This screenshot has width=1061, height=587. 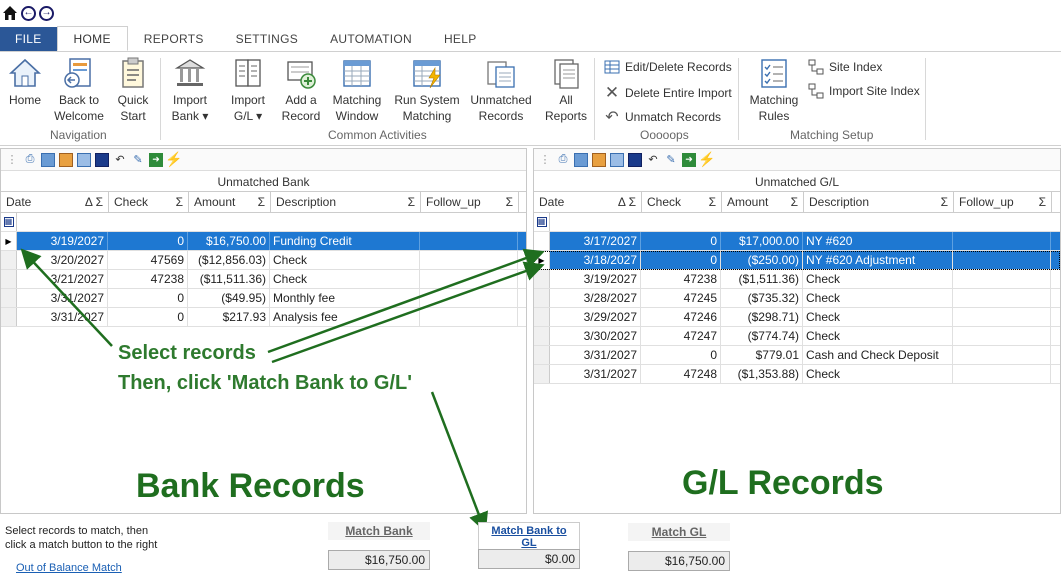 I want to click on amount-cell: $779.01, so click(x=762, y=355).